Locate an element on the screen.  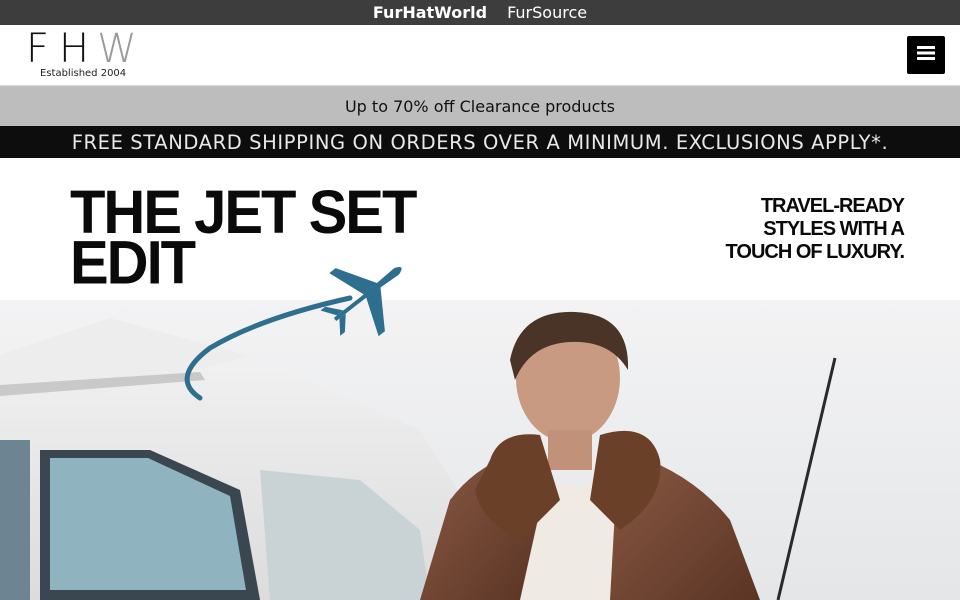
logo: F H W Established 2004 is located at coordinates (87, 53).